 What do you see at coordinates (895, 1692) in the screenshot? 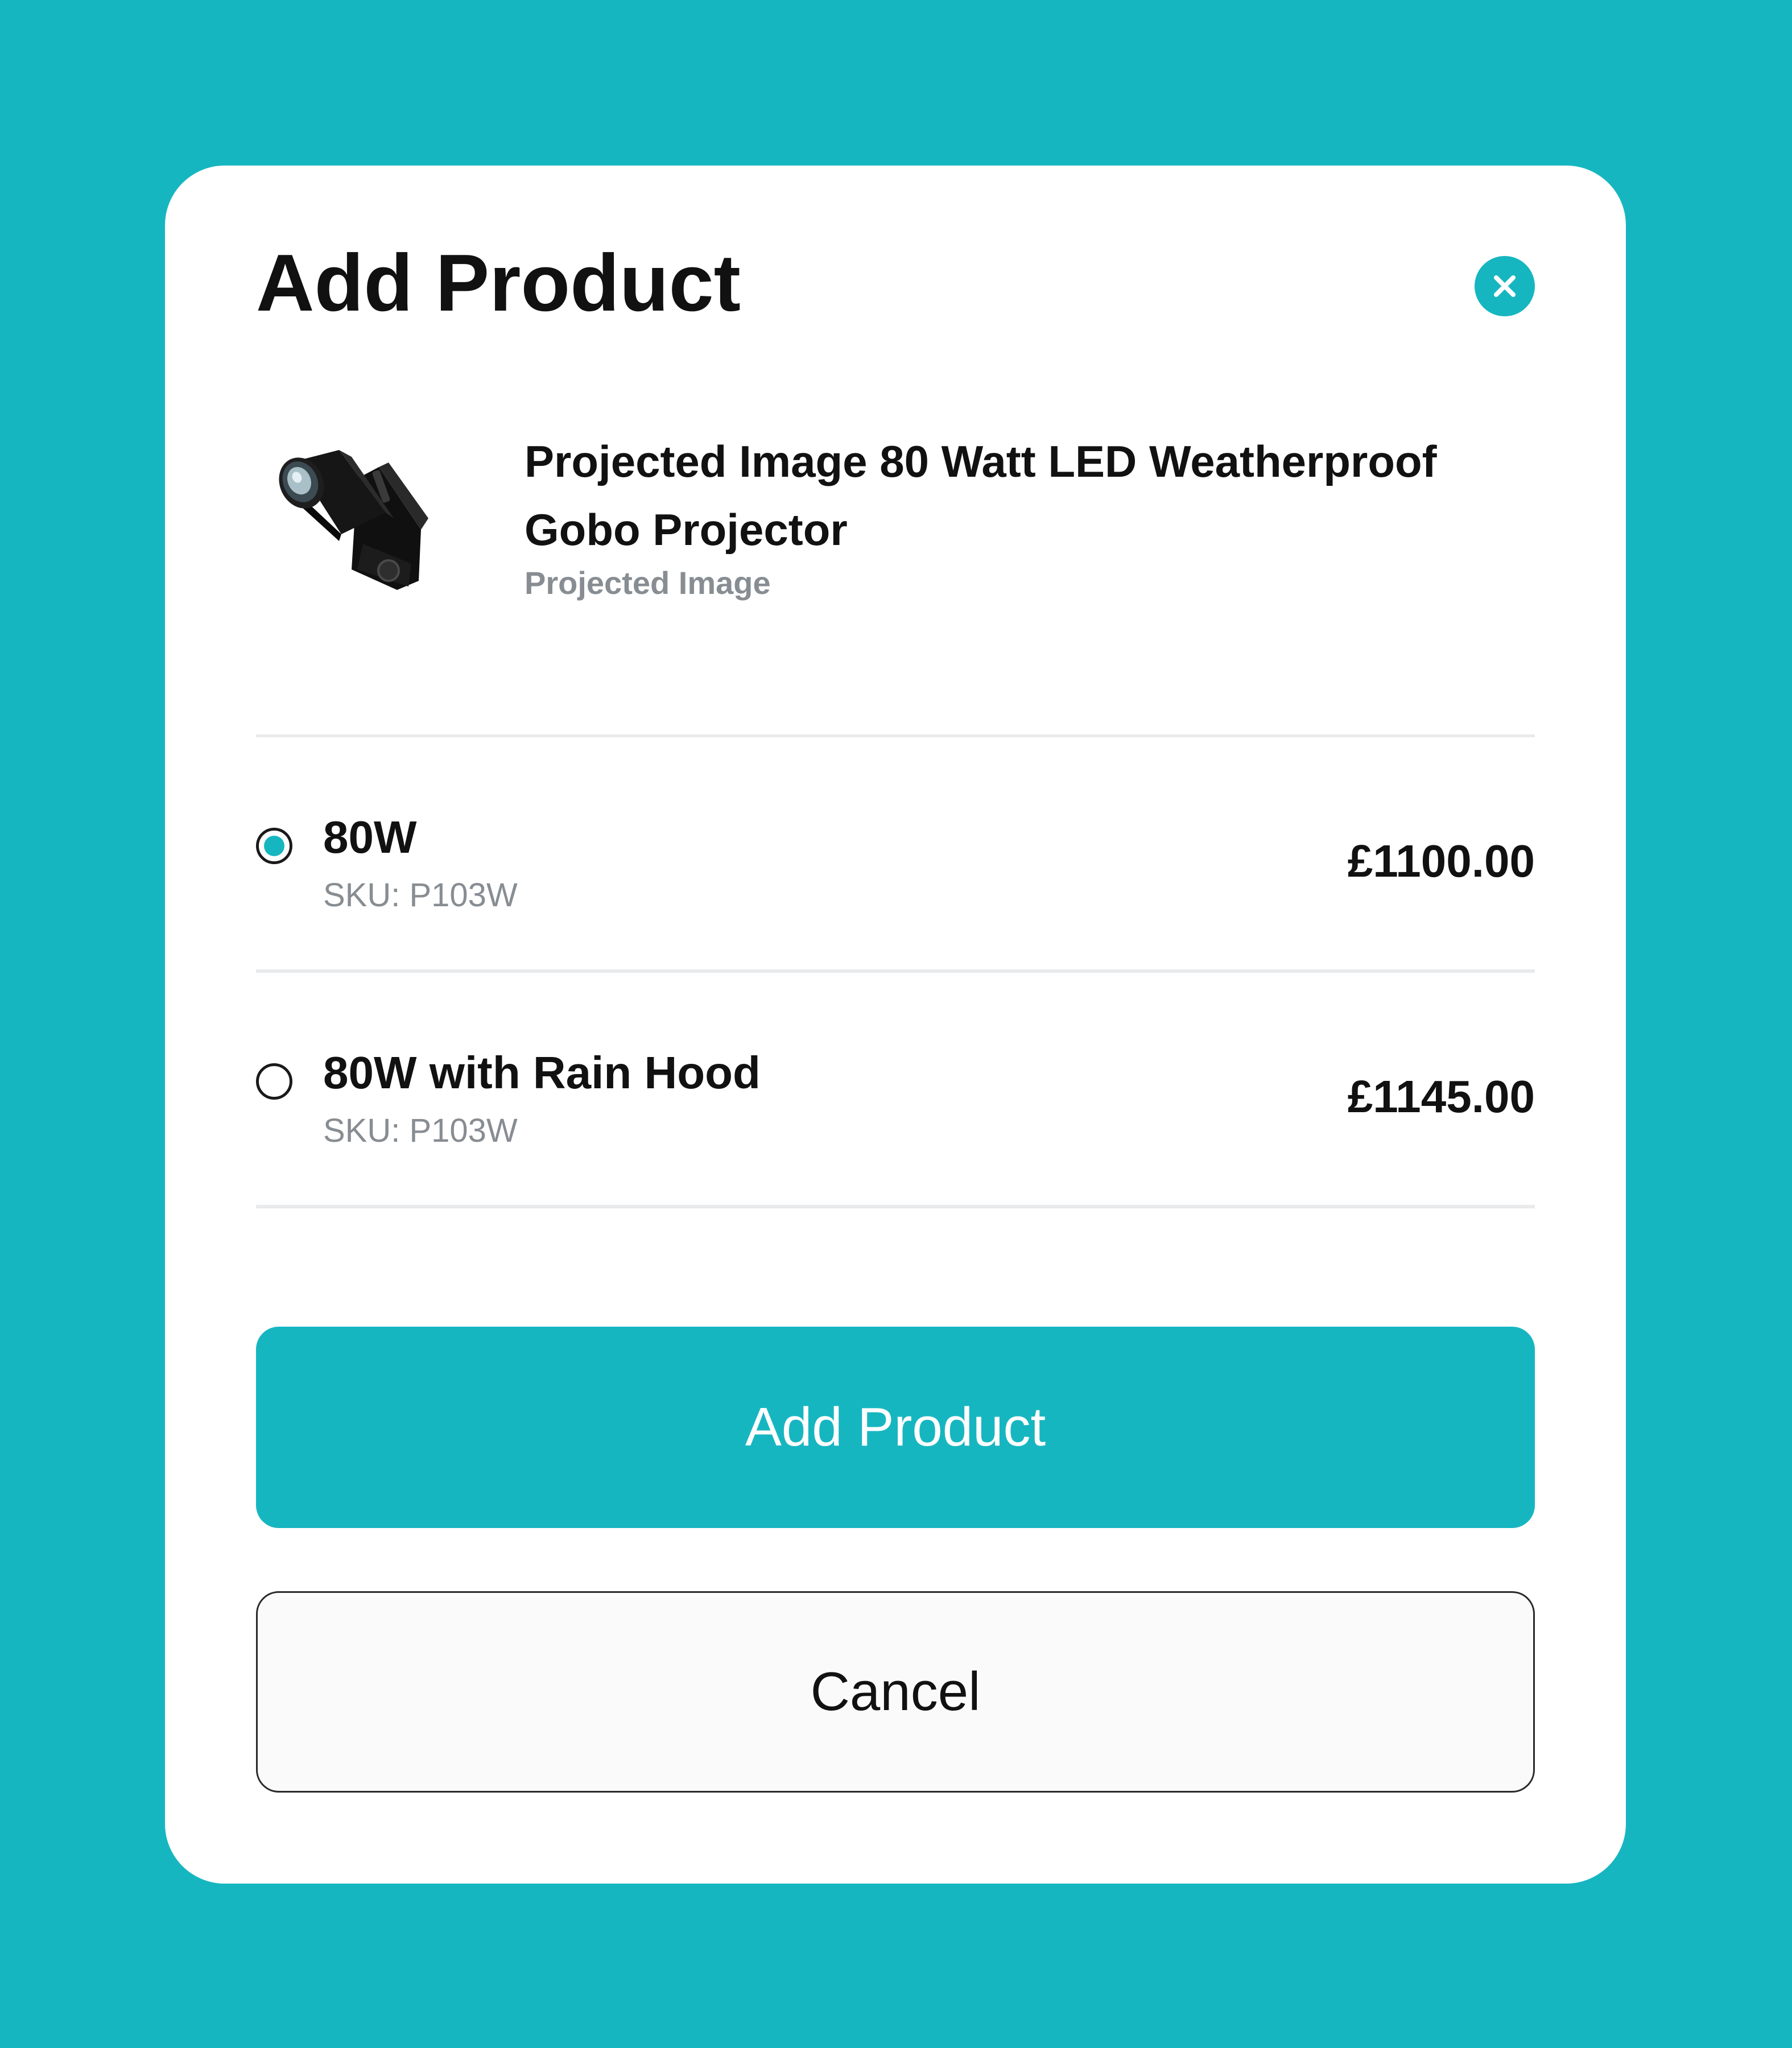
I see `cancel-button: Cancel` at bounding box center [895, 1692].